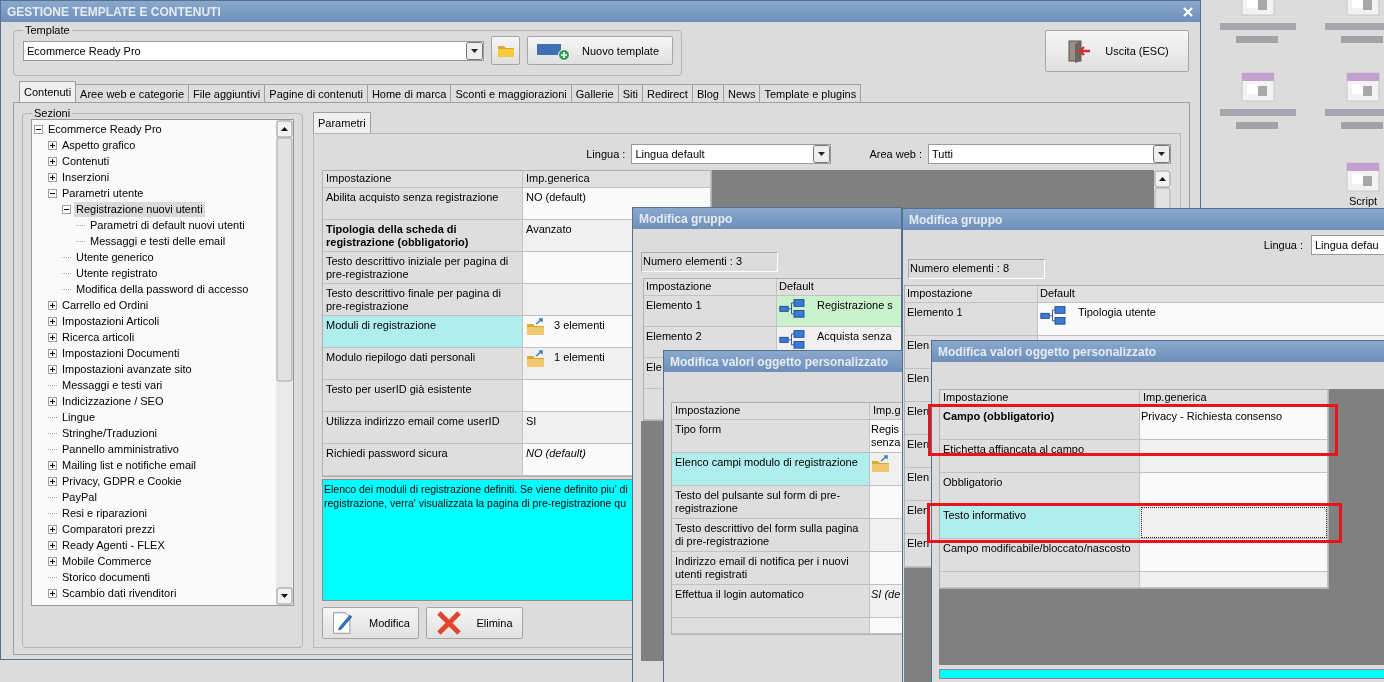 The width and height of the screenshot is (1384, 682). I want to click on tree-item: Modifica della password di accesso, so click(162, 289).